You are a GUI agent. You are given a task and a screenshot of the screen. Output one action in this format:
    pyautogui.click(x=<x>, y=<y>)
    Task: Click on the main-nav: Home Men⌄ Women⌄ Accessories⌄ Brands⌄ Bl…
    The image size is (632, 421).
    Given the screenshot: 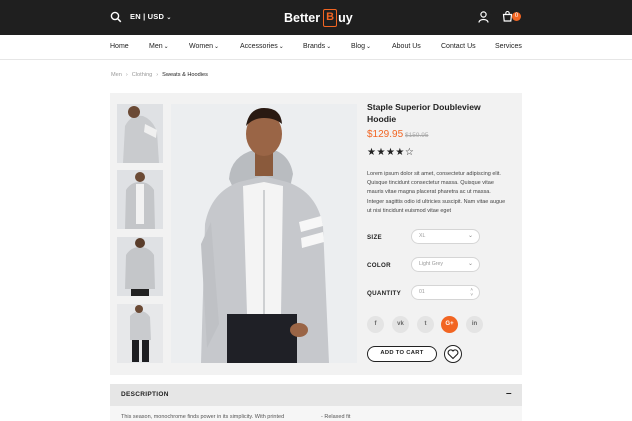 What is the action you would take?
    pyautogui.click(x=316, y=47)
    